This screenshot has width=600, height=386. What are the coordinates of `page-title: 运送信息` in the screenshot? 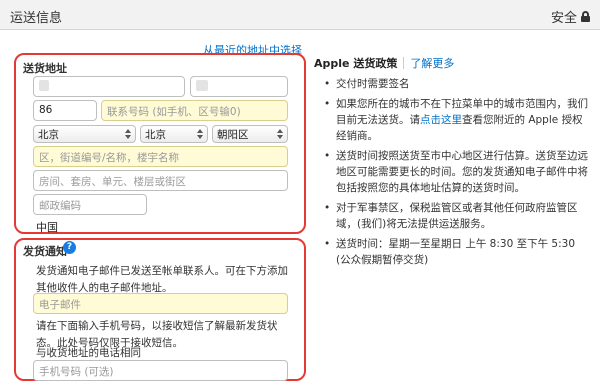 It's located at (36, 18).